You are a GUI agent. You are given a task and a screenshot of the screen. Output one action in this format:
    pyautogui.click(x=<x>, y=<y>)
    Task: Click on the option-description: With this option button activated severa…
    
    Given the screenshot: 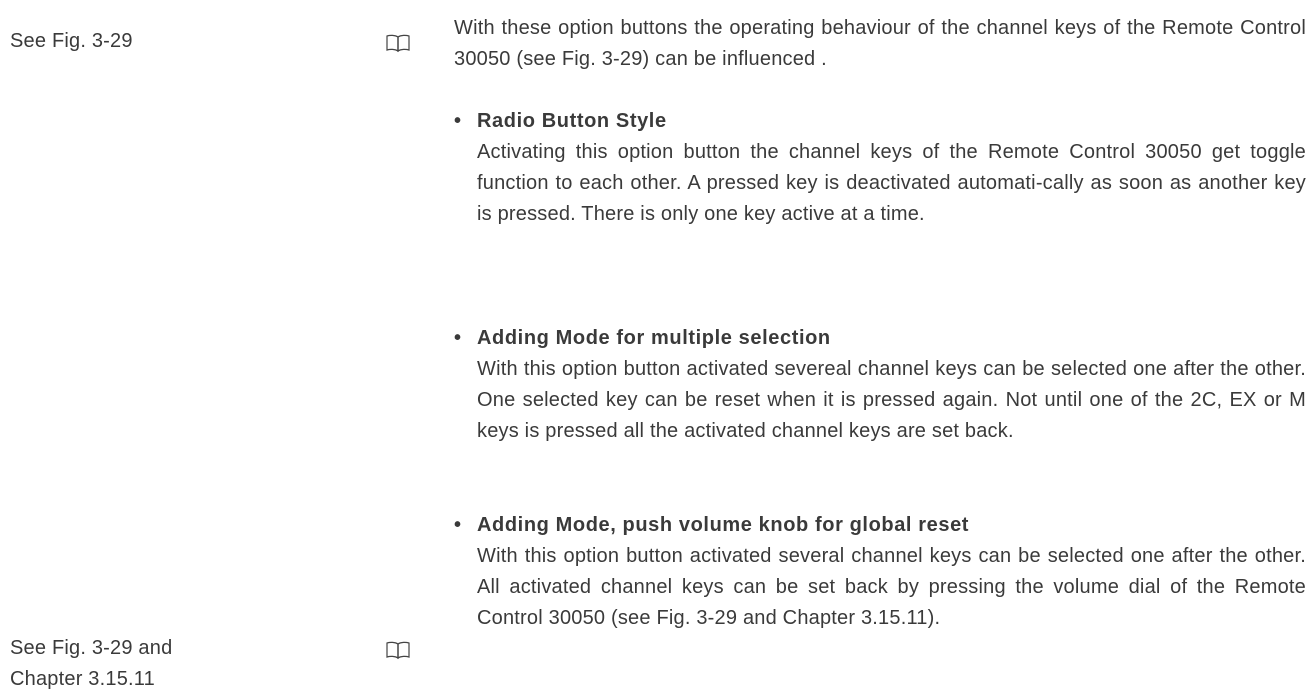 What is the action you would take?
    pyautogui.click(x=891, y=587)
    